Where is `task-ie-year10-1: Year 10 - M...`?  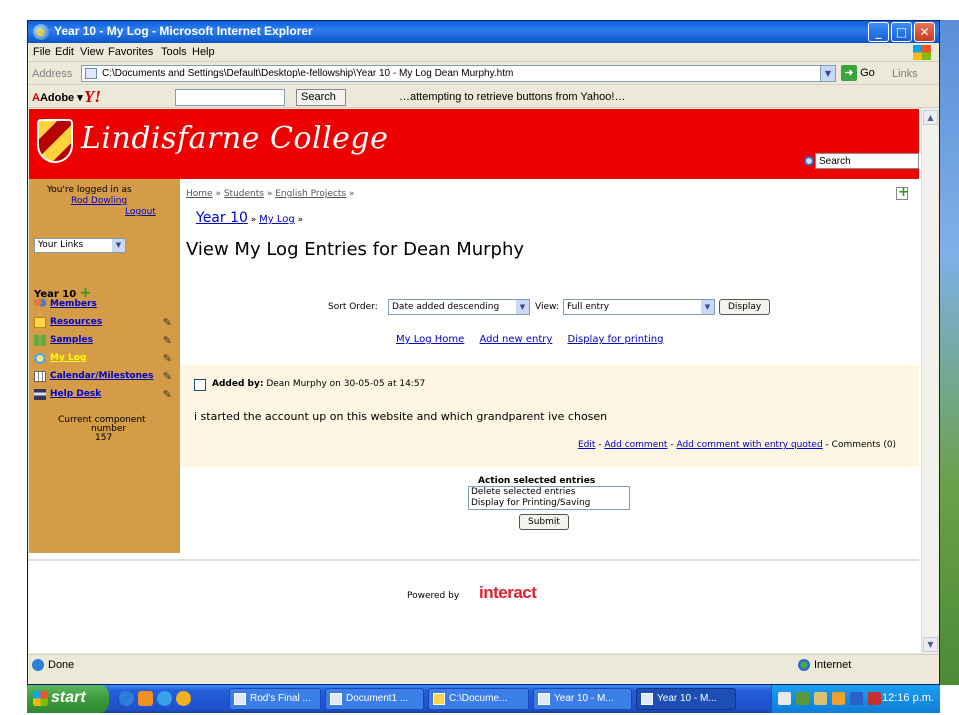 task-ie-year10-1: Year 10 - M... is located at coordinates (582, 699).